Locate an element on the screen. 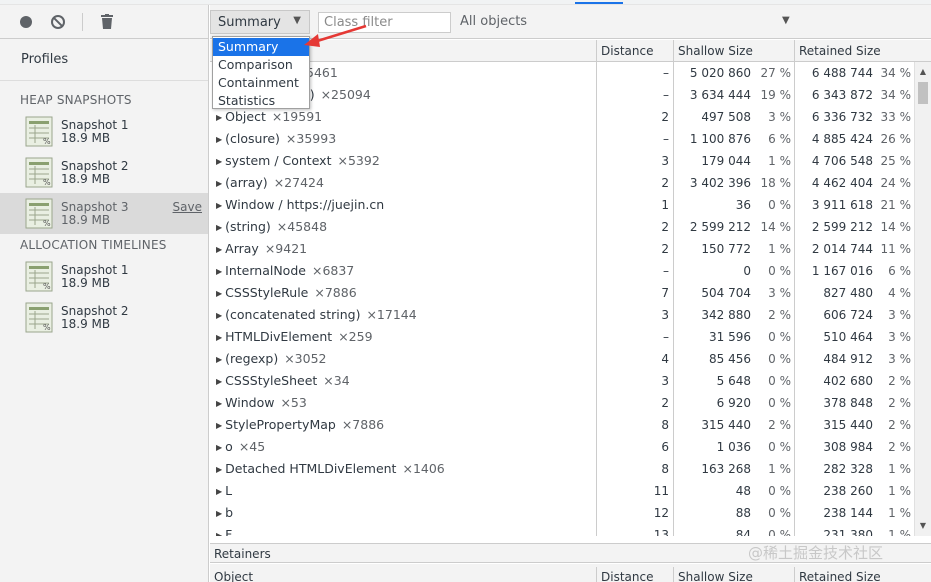  menu-item-statistics: Statistics is located at coordinates (261, 101).